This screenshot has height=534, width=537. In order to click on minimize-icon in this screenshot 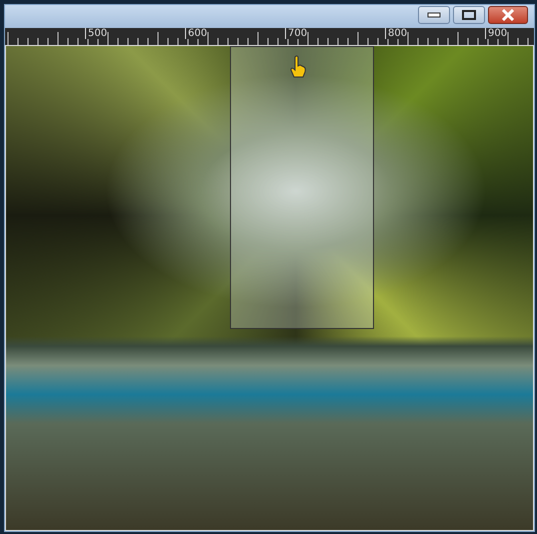, I will do `click(434, 15)`.